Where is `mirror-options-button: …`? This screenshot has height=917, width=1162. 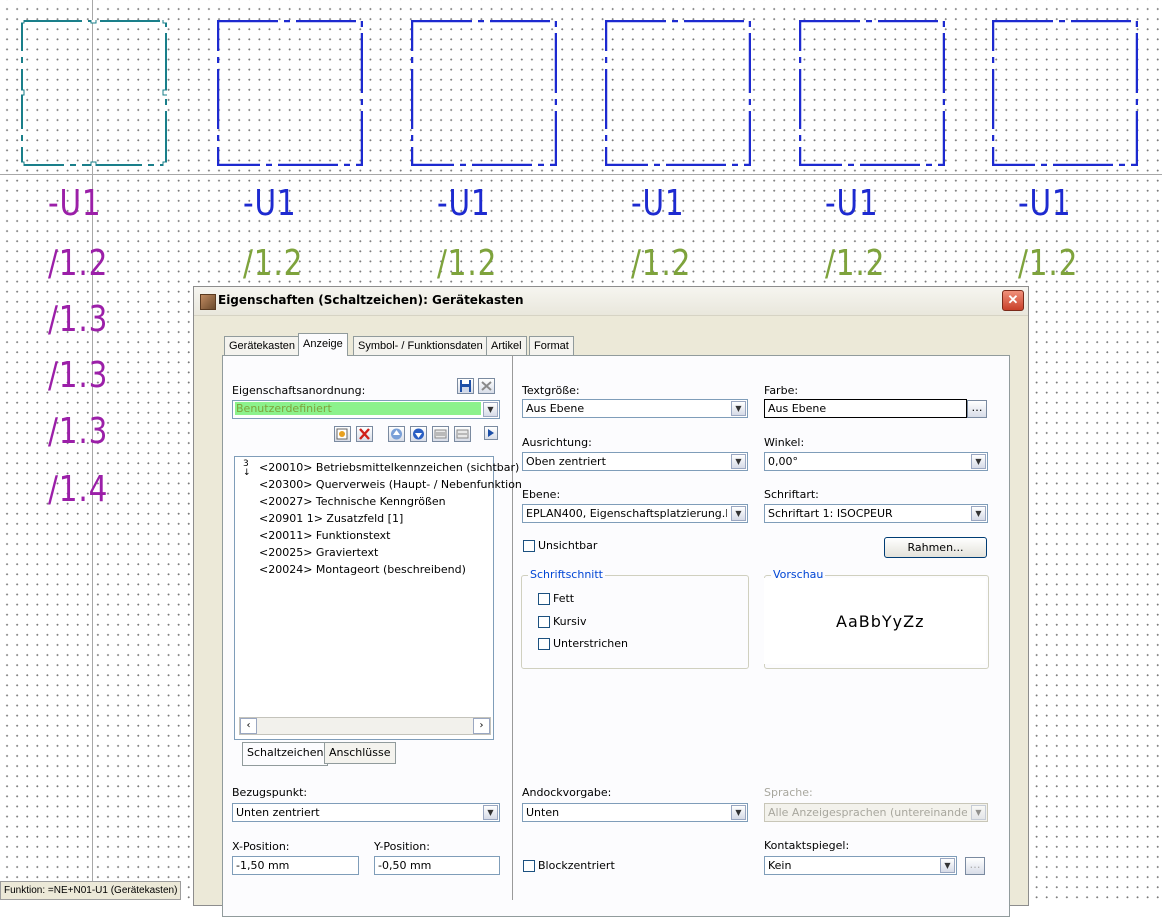 mirror-options-button: … is located at coordinates (975, 866).